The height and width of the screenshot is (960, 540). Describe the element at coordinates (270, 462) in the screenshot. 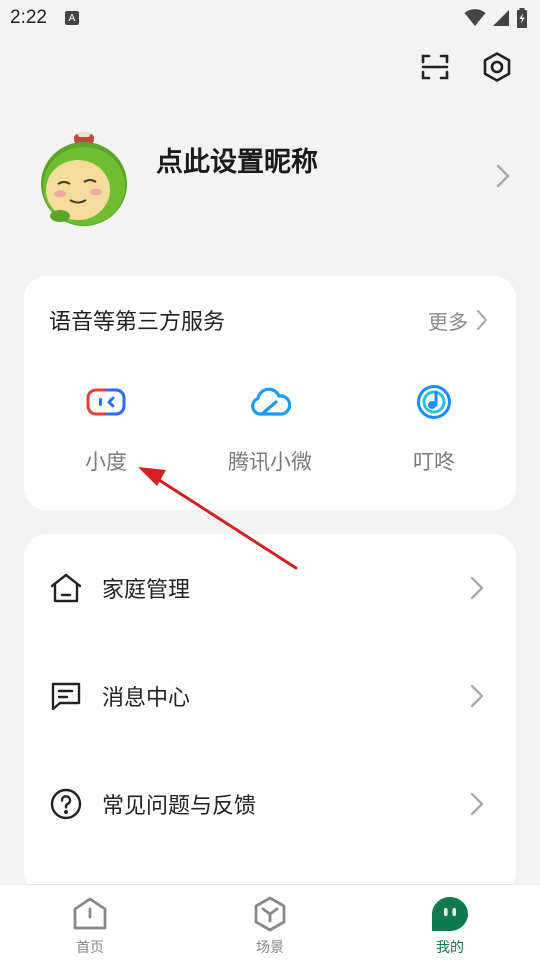

I see `service-label: 腾讯小微` at that location.